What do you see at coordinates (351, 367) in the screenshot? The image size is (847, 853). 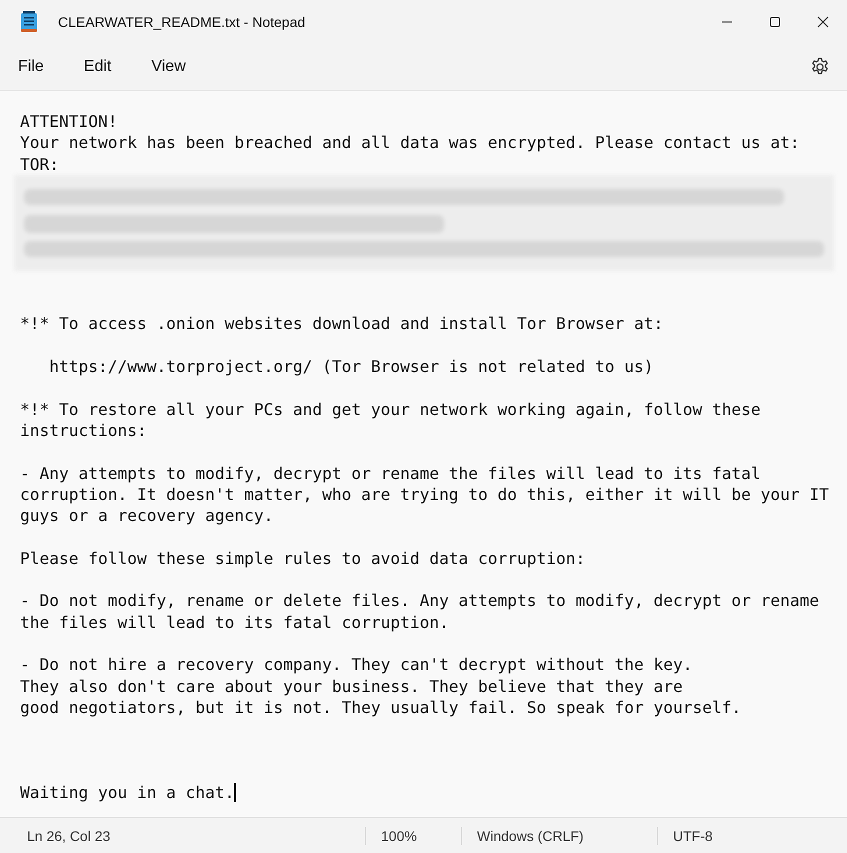 I see `text-line: https://www.torproject.org/ (Tor Browser is not related to us)` at bounding box center [351, 367].